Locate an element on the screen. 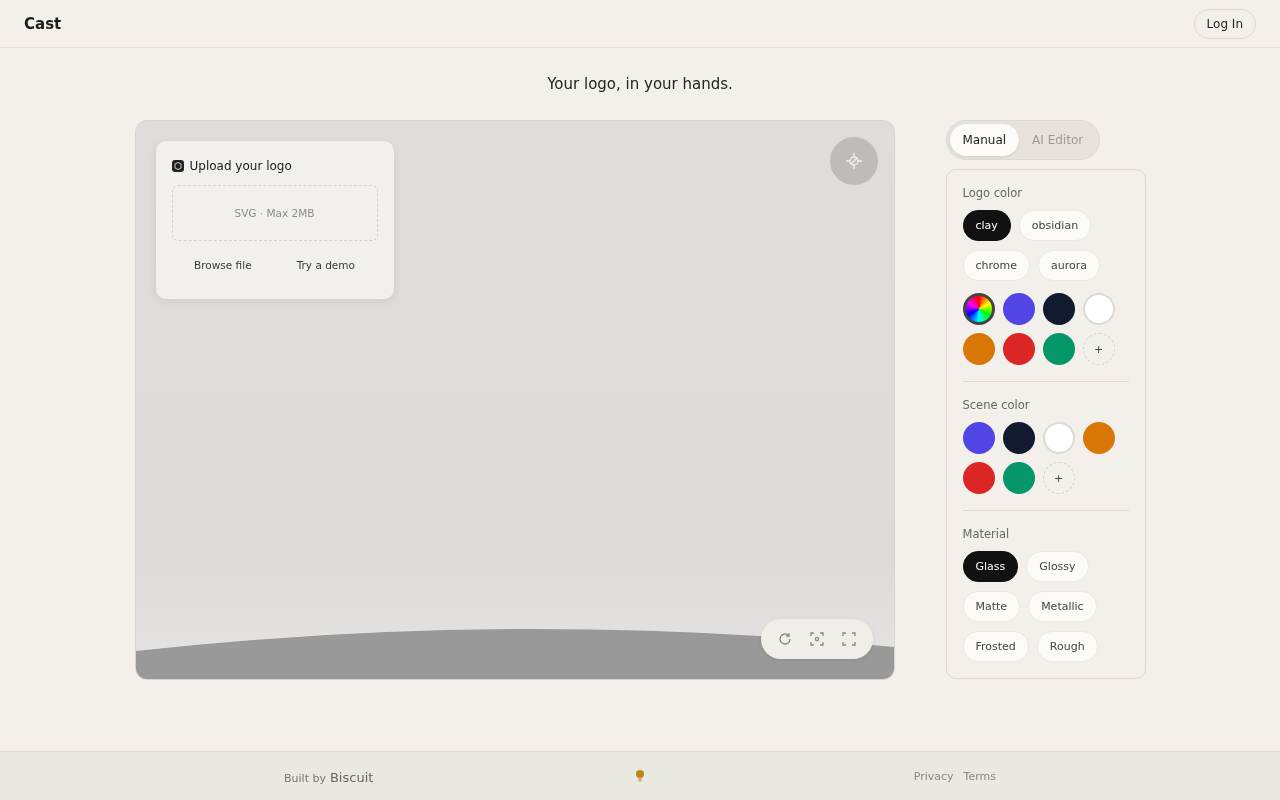 This screenshot has width=1280, height=800. material-chip: Glossy is located at coordinates (1057, 566).